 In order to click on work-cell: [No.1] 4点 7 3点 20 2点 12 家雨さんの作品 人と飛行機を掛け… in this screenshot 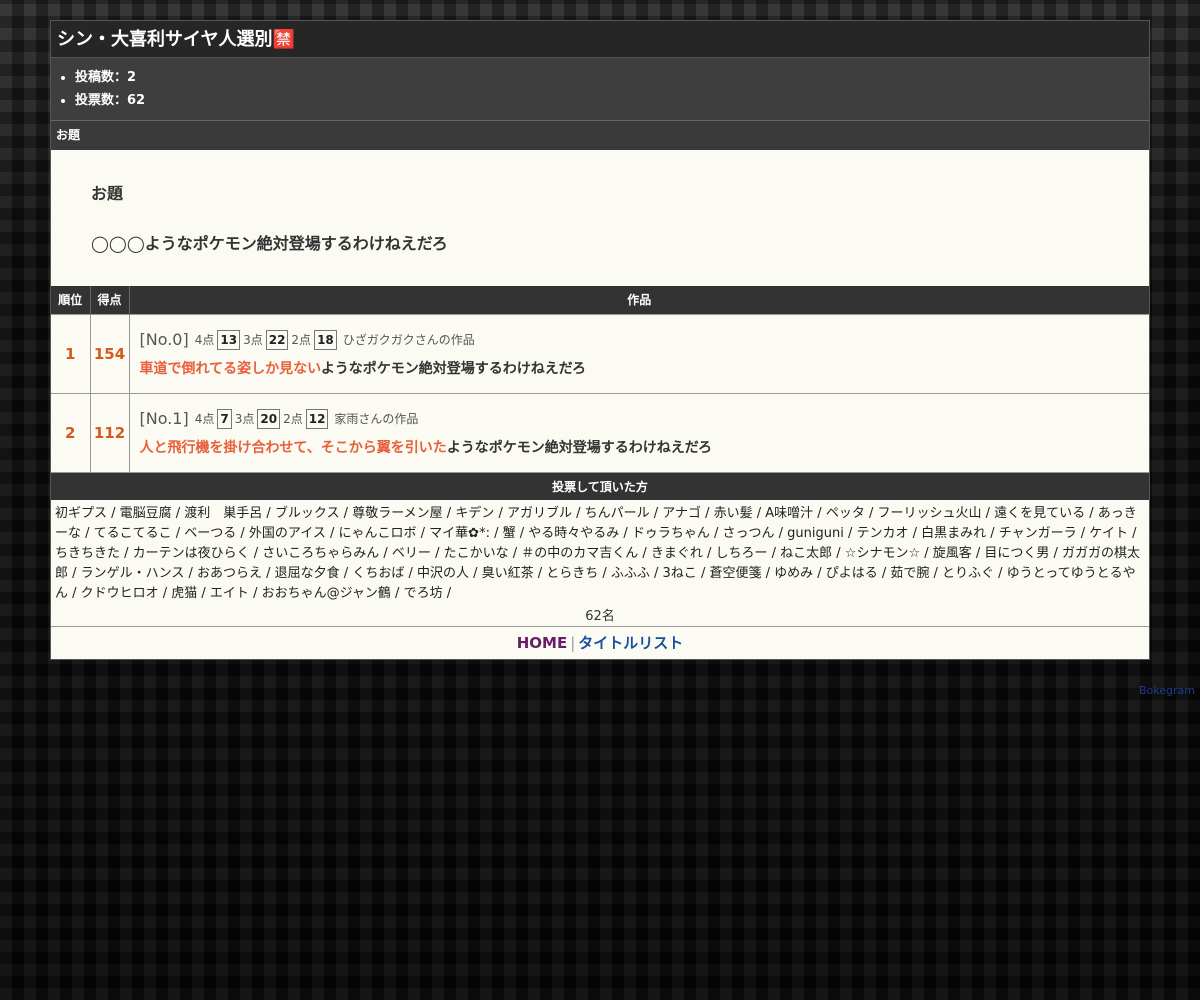, I will do `click(639, 432)`.